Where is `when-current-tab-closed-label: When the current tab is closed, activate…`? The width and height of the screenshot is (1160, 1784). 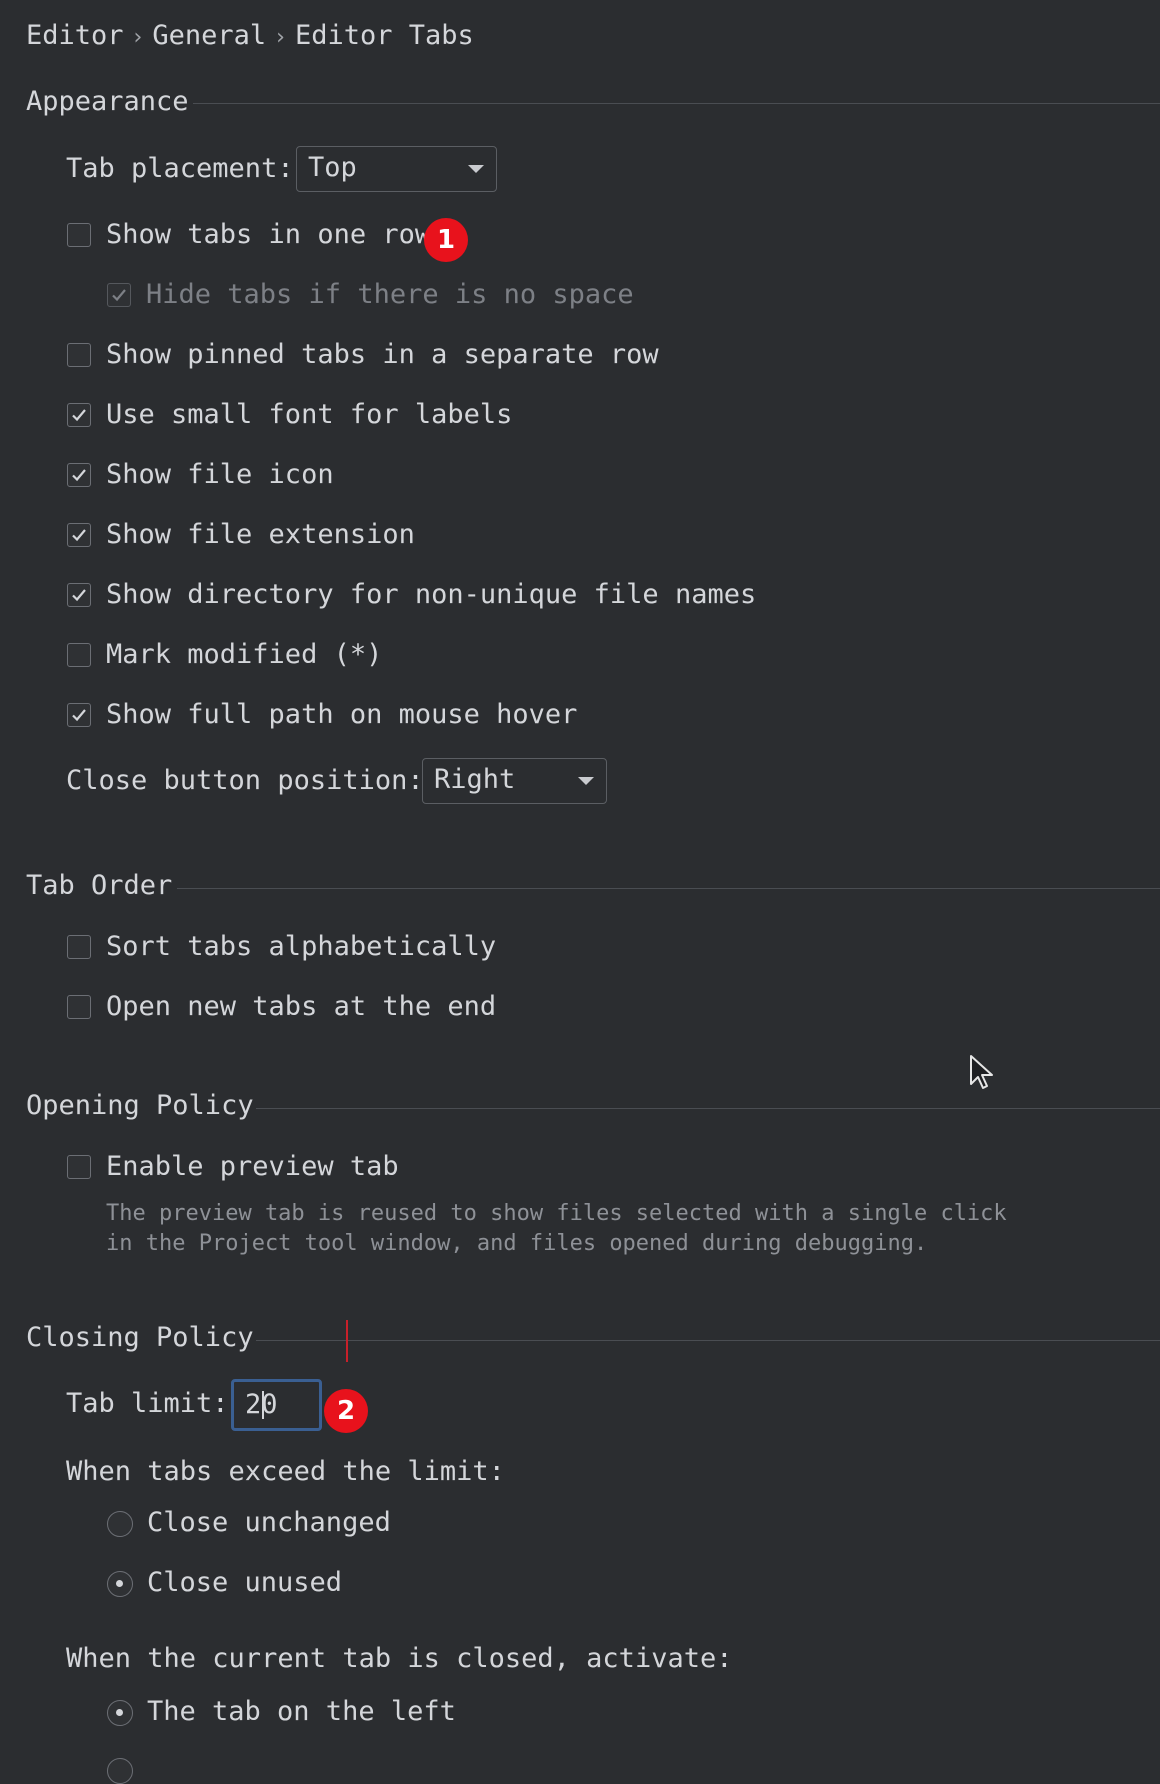
when-current-tab-closed-label: When the current tab is closed, activate… is located at coordinates (399, 1658).